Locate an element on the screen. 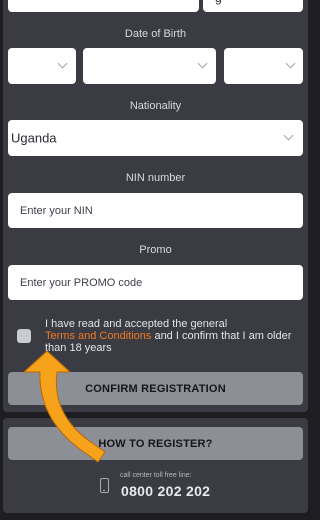 The width and height of the screenshot is (320, 520). nin-label: NIN number is located at coordinates (155, 178).